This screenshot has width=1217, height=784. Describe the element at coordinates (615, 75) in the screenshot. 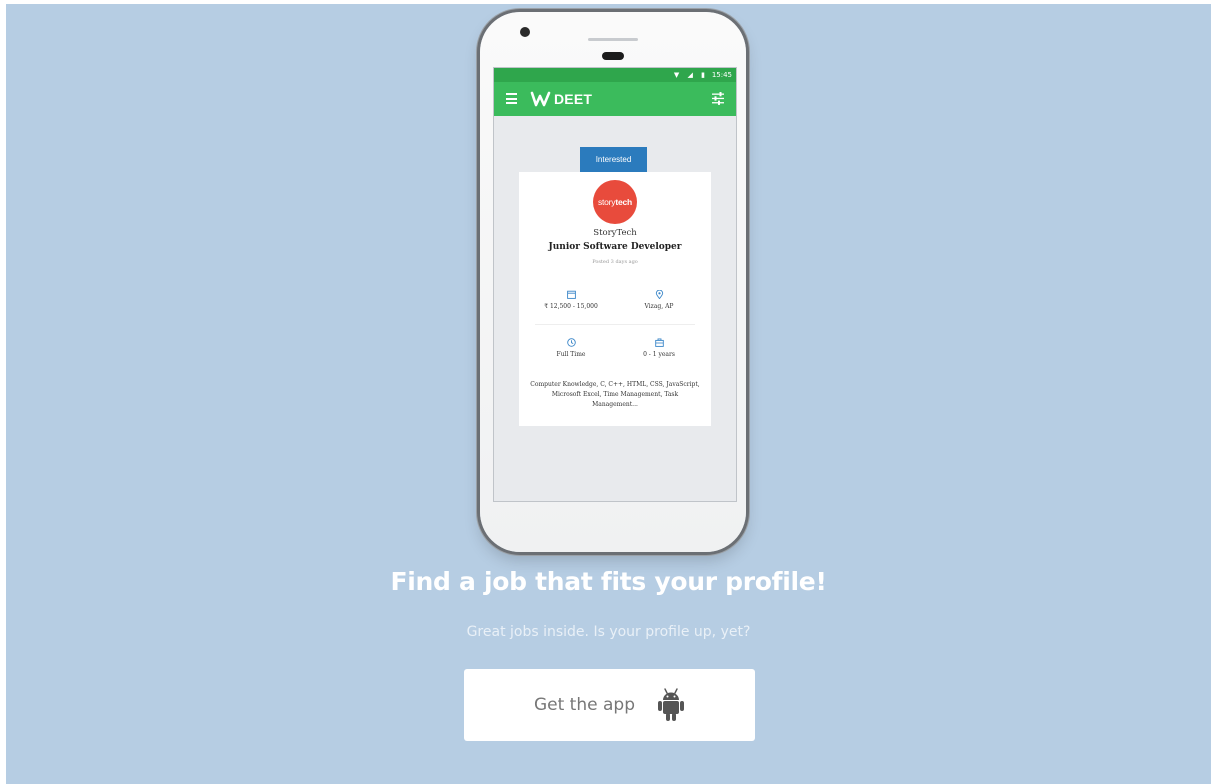

I see `status-bar: ▼ ◢ ▮ 15:45` at that location.